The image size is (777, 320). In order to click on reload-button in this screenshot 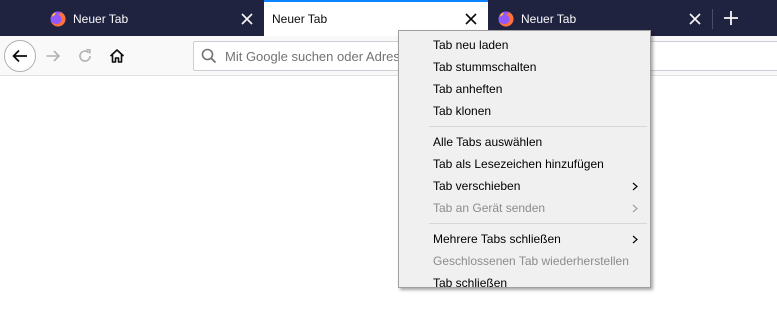, I will do `click(85, 56)`.